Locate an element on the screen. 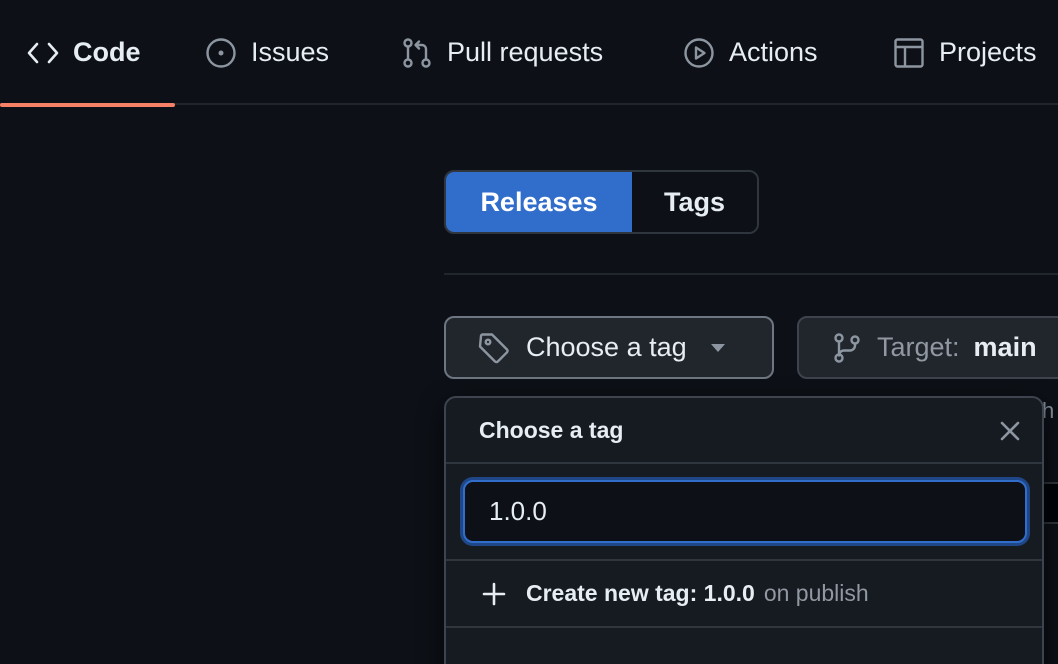 This screenshot has width=1058, height=664. tab-issues-label: Issues is located at coordinates (290, 52).